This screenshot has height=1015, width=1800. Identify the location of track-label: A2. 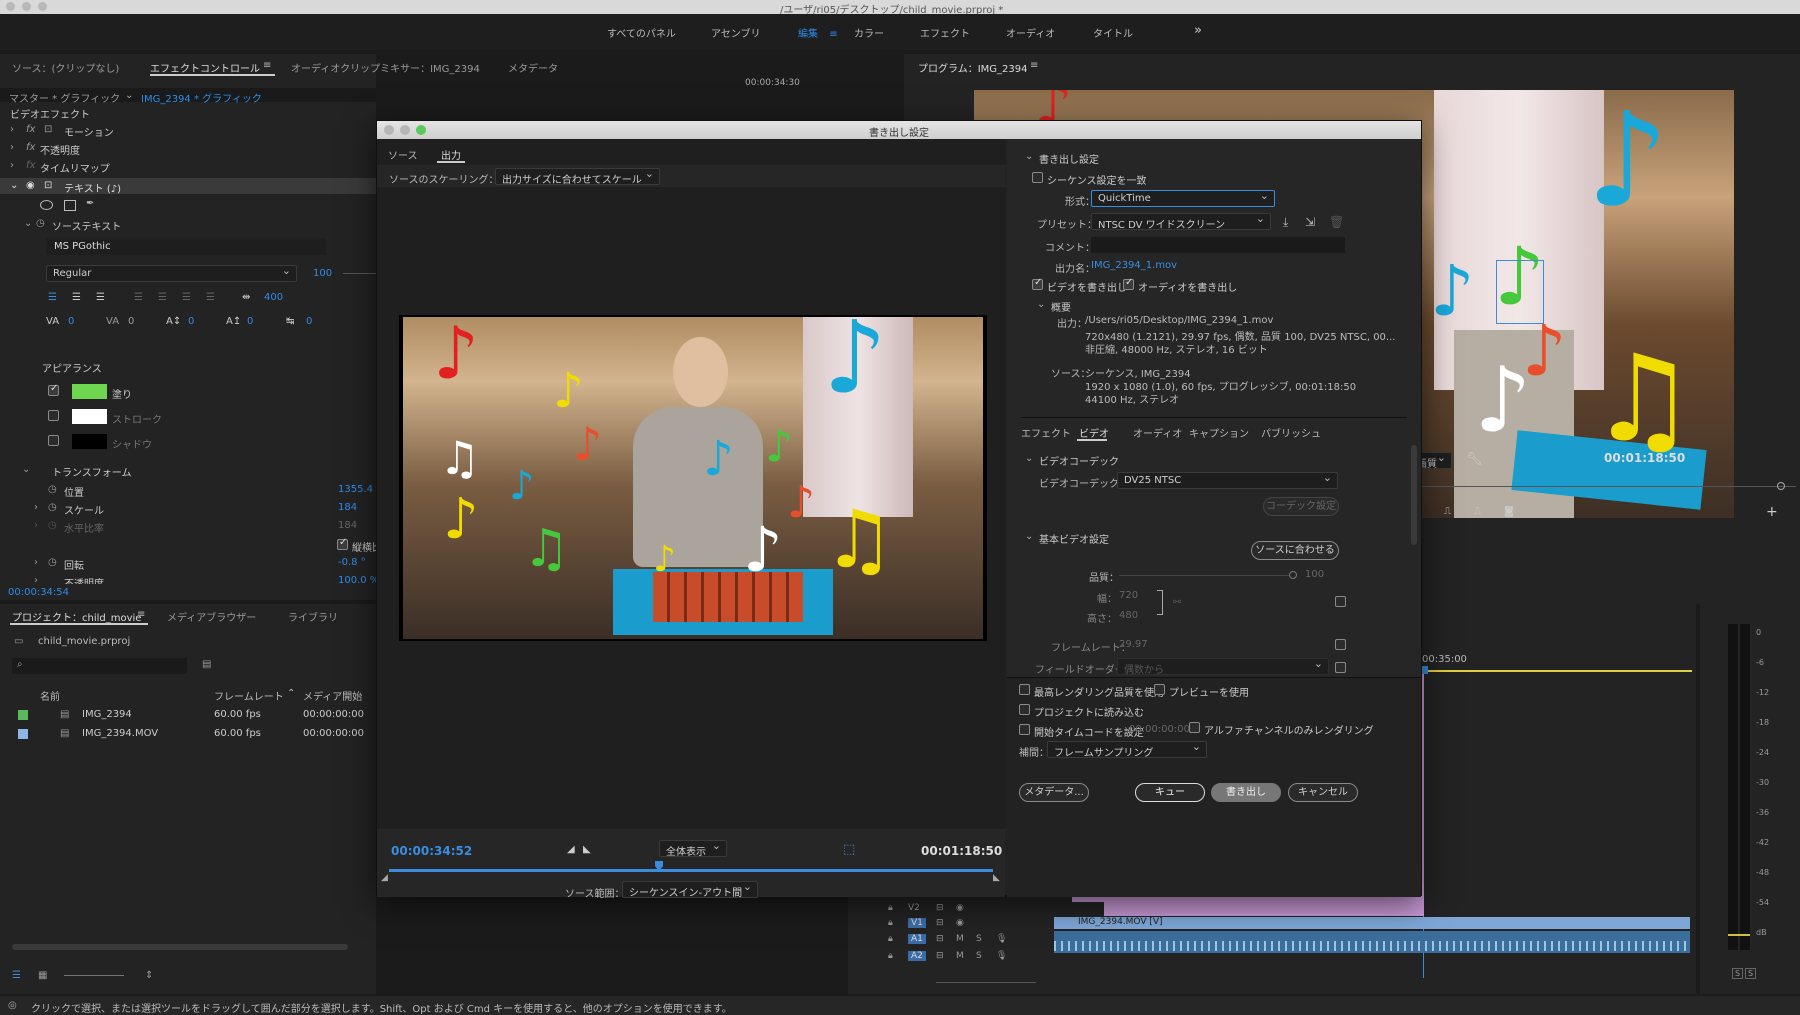
(917, 956).